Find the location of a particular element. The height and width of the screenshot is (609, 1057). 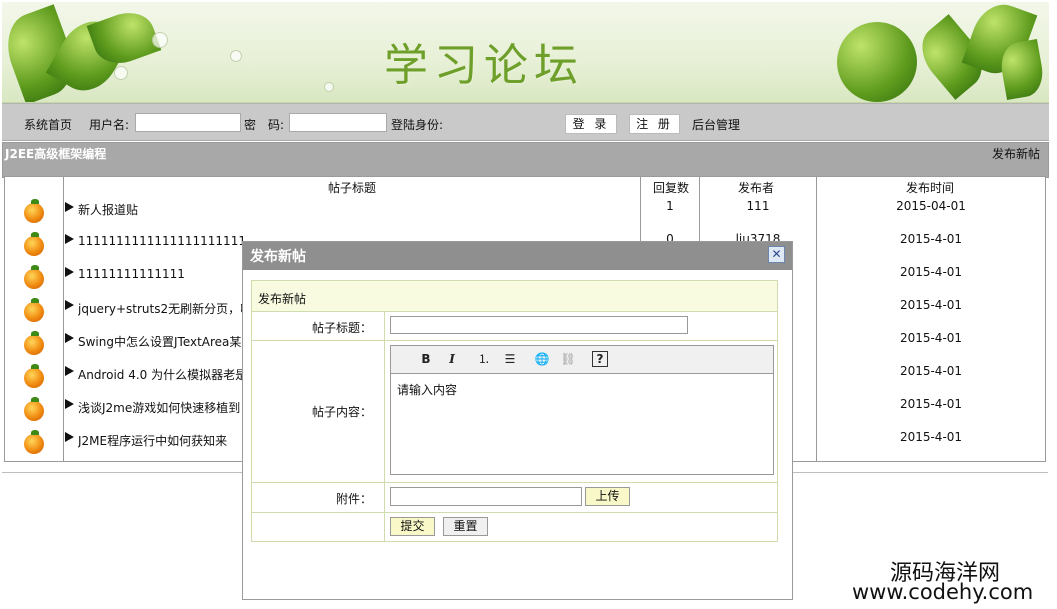

site-title: 学习论坛 is located at coordinates (484, 65).